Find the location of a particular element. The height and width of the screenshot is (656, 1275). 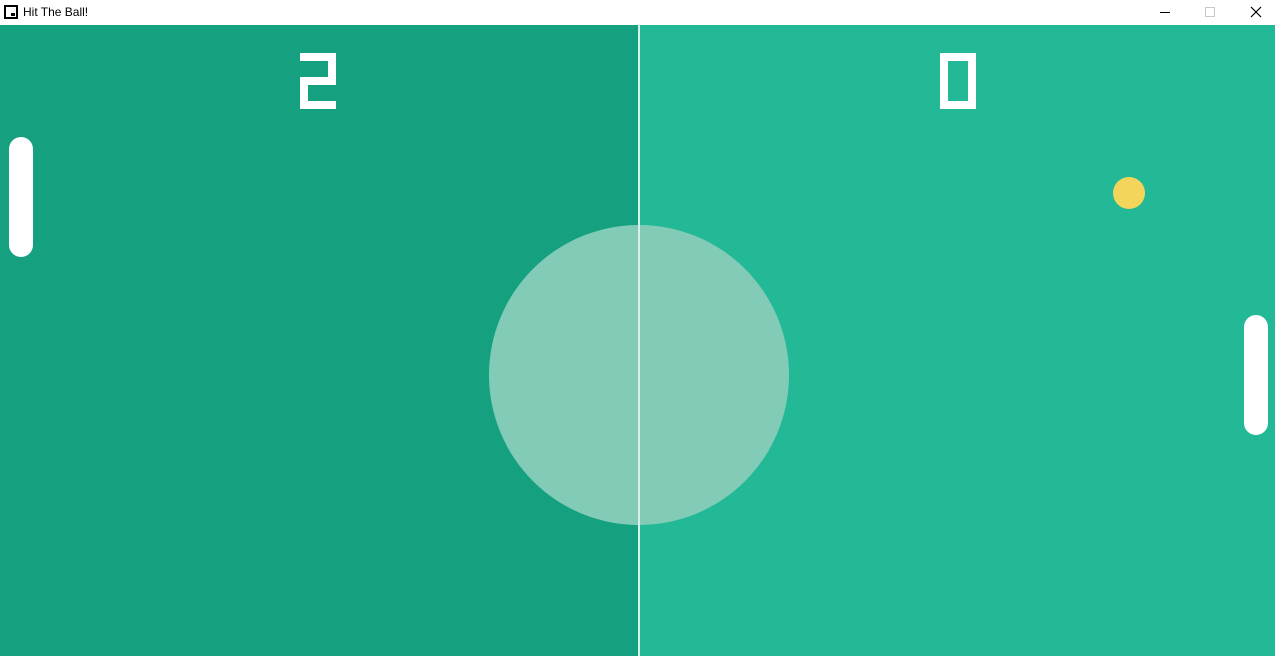

window-title: Hit The Ball! is located at coordinates (56, 12).